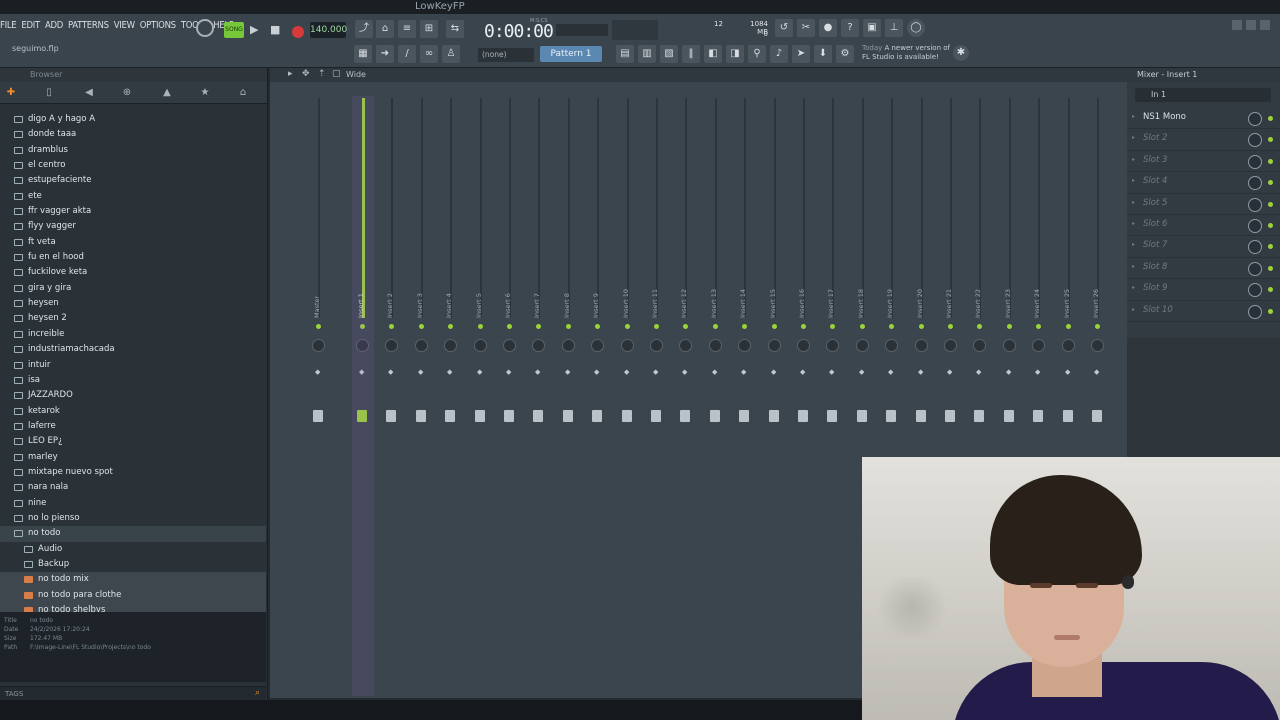 This screenshot has width=1280, height=720. I want to click on strip-label: Insert 9, so click(597, 298).